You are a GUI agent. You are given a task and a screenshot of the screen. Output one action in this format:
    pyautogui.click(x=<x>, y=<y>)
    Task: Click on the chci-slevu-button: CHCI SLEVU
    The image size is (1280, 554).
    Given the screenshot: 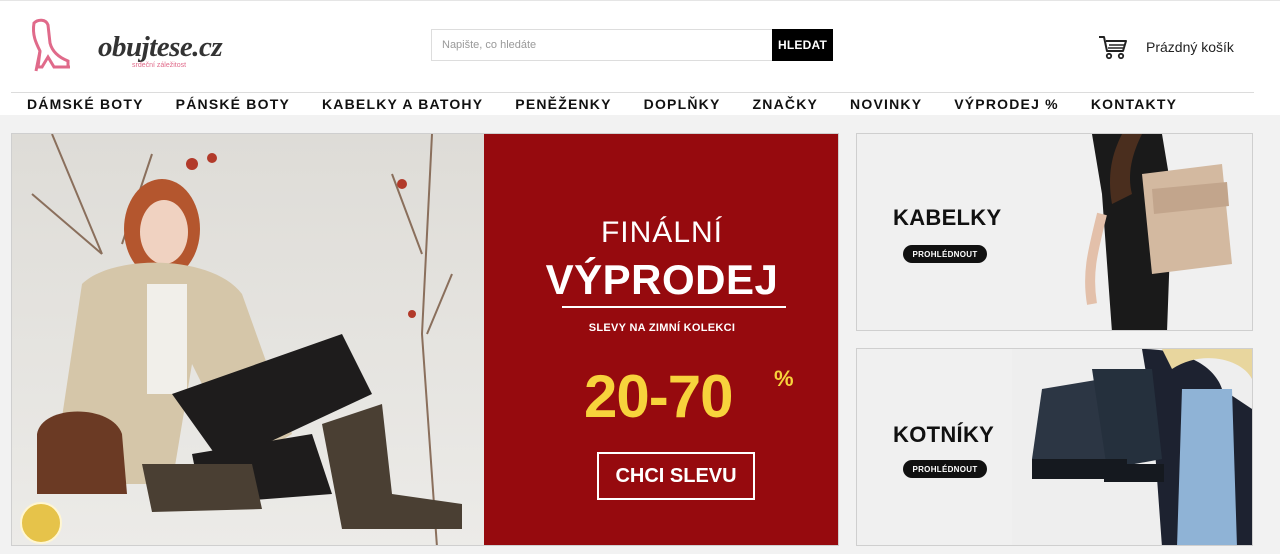 What is the action you would take?
    pyautogui.click(x=676, y=476)
    